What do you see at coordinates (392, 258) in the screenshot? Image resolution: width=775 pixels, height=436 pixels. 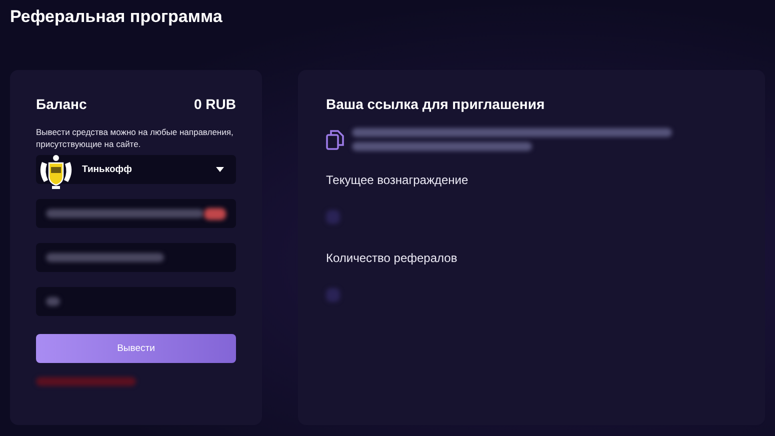 I see `referrals-label: Количество рефералов` at bounding box center [392, 258].